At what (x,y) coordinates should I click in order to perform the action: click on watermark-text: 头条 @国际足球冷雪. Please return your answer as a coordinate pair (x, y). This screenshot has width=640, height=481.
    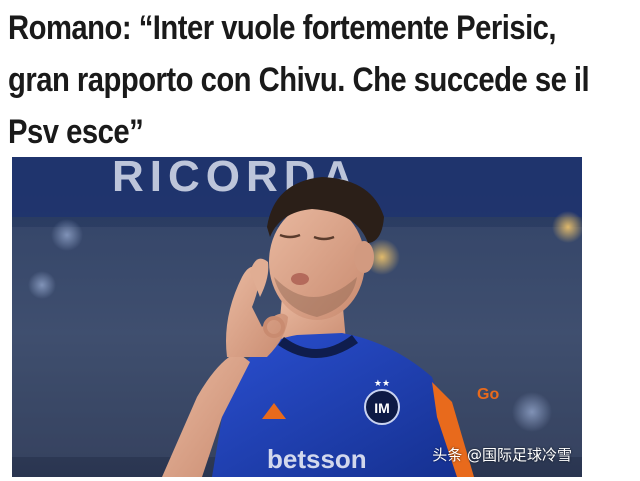
    Looking at the image, I should click on (502, 455).